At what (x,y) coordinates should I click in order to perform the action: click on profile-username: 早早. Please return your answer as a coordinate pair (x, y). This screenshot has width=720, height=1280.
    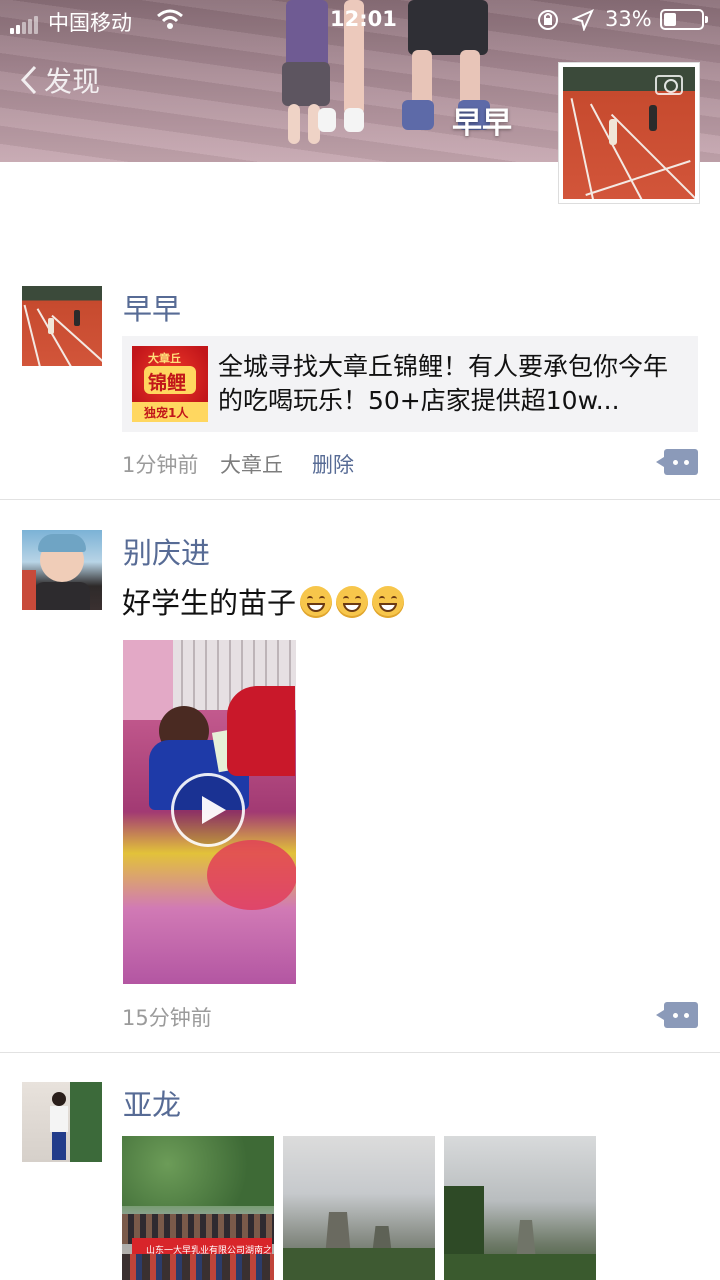
    Looking at the image, I should click on (482, 120).